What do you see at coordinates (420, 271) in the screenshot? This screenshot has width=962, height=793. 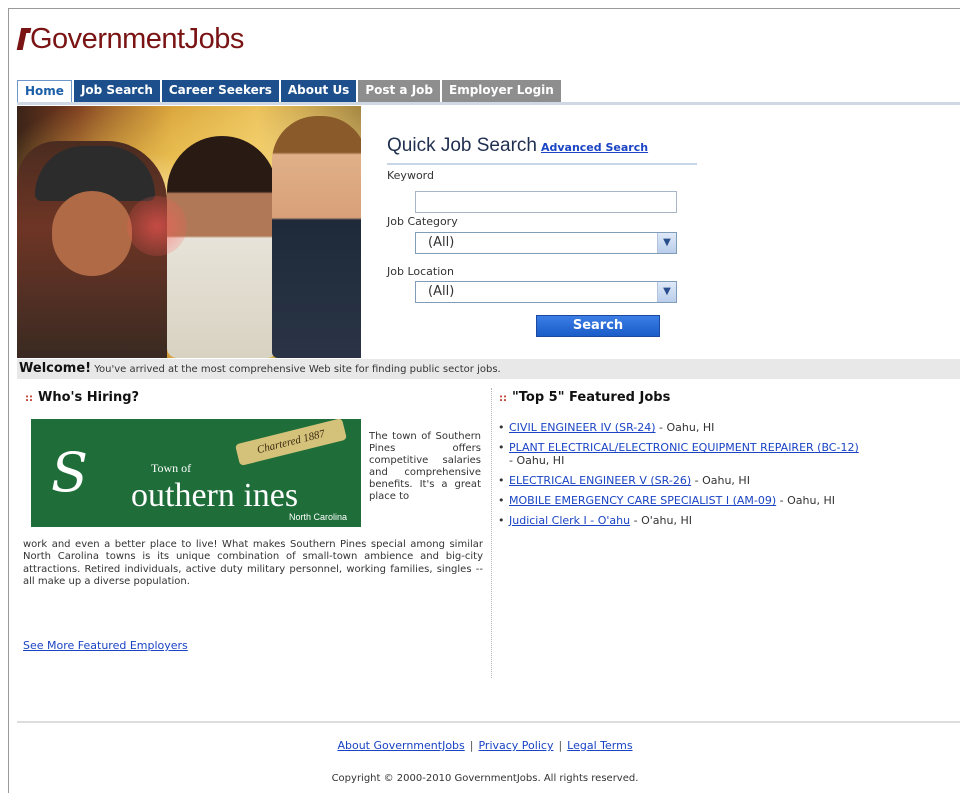 I see `job-location-label: Job Location` at bounding box center [420, 271].